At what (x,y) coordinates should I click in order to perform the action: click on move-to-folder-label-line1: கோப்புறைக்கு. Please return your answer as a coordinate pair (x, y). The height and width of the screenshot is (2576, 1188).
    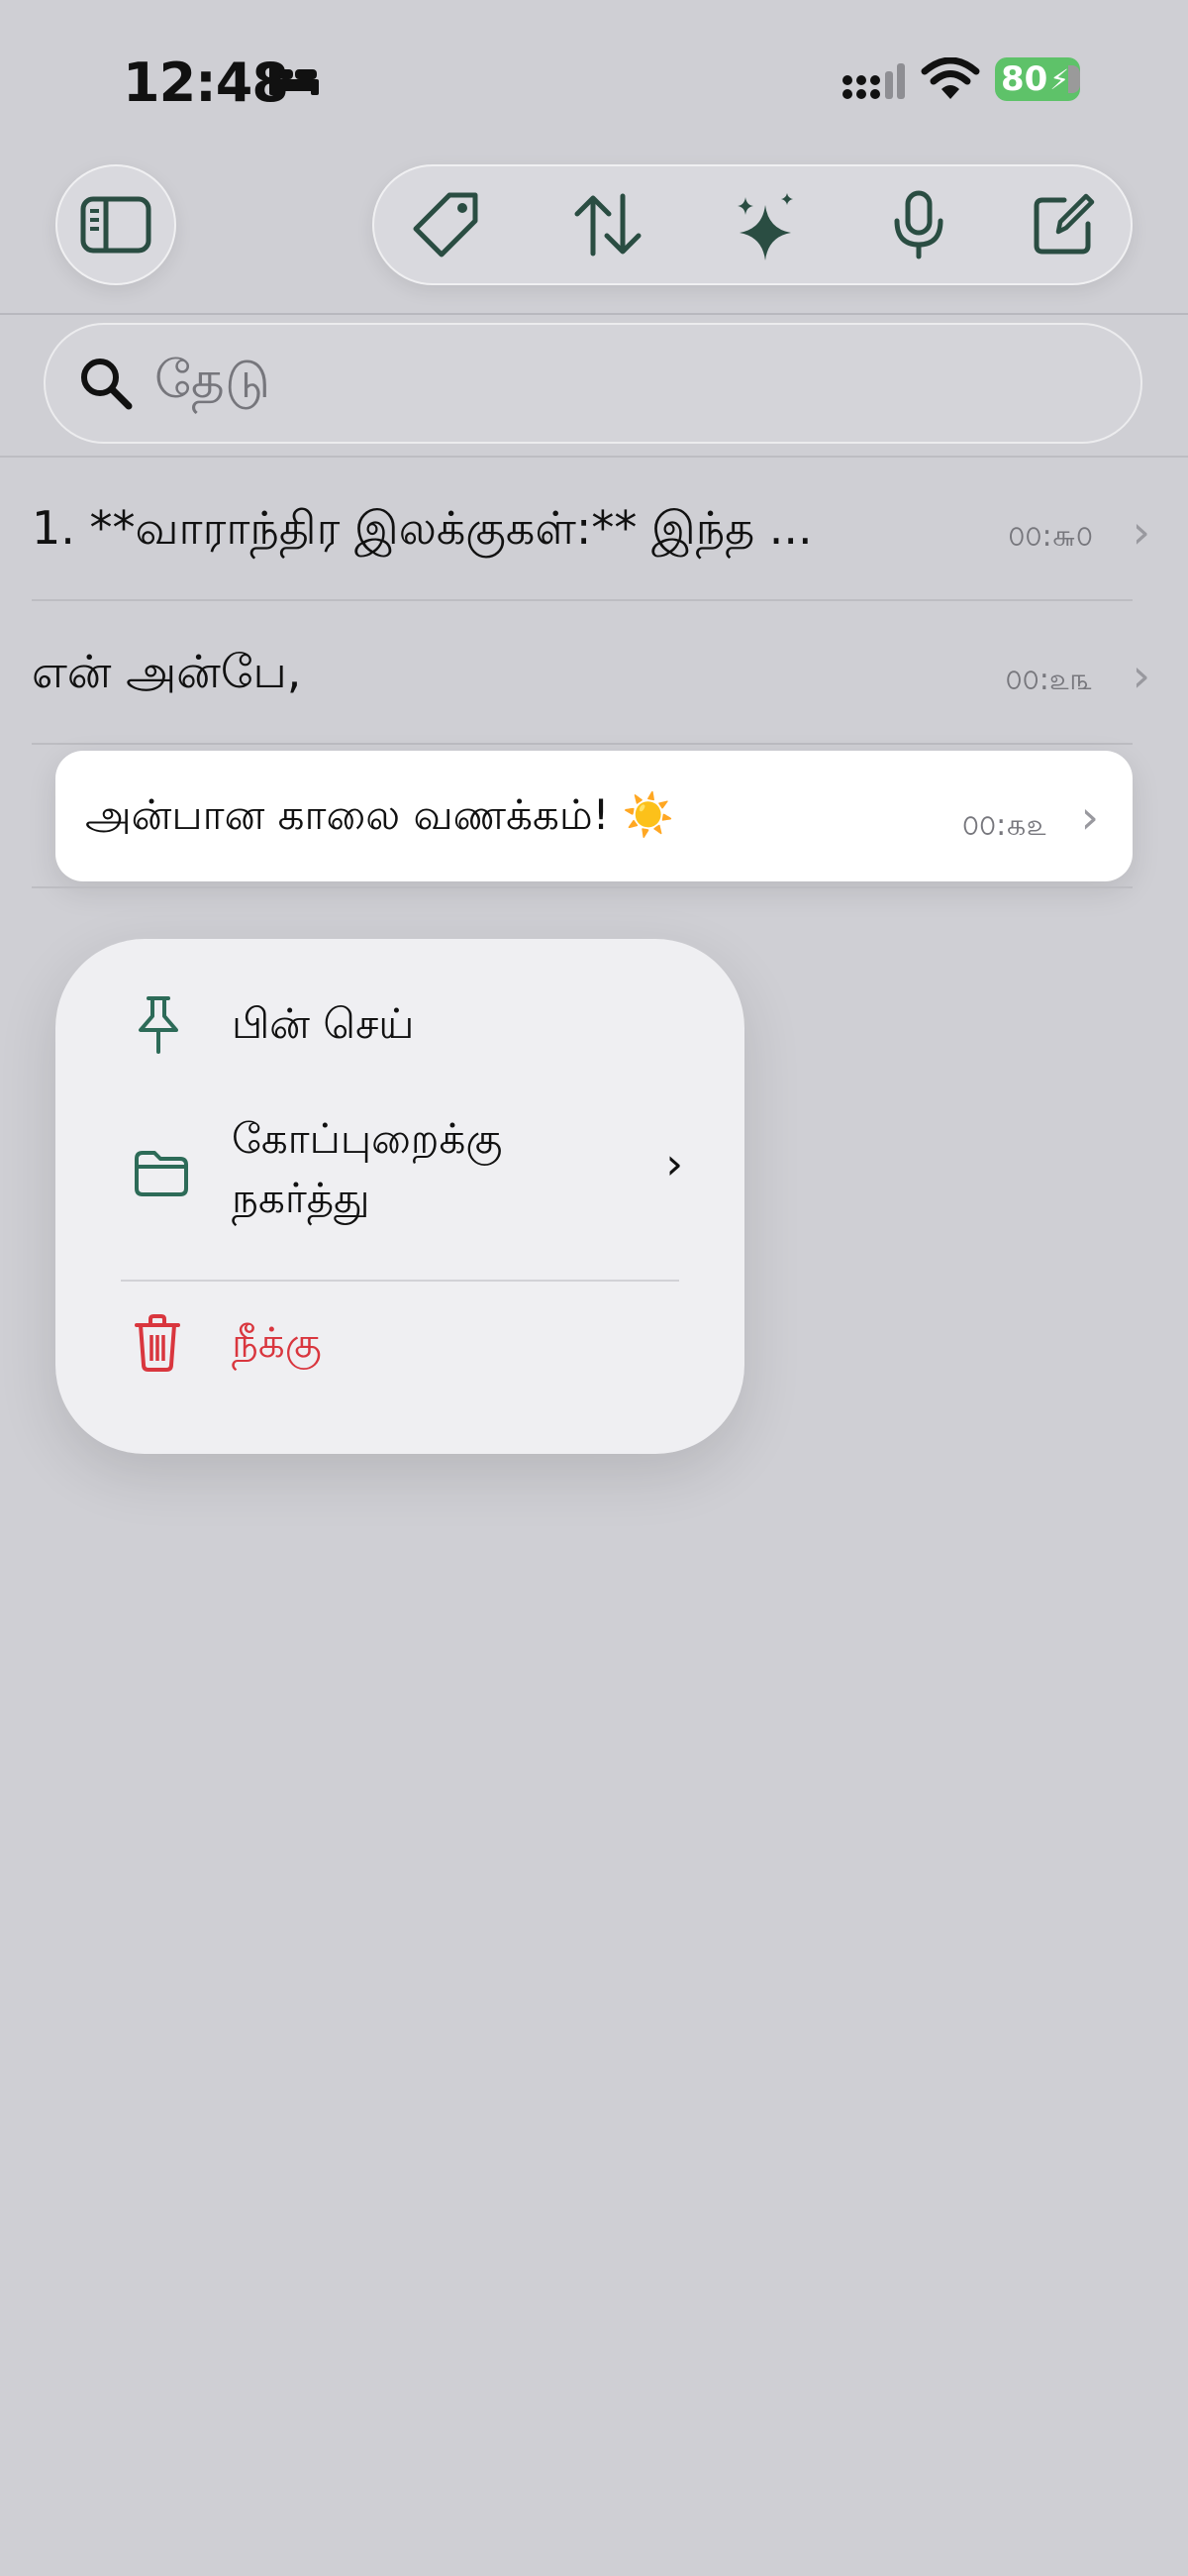
    Looking at the image, I should click on (368, 1138).